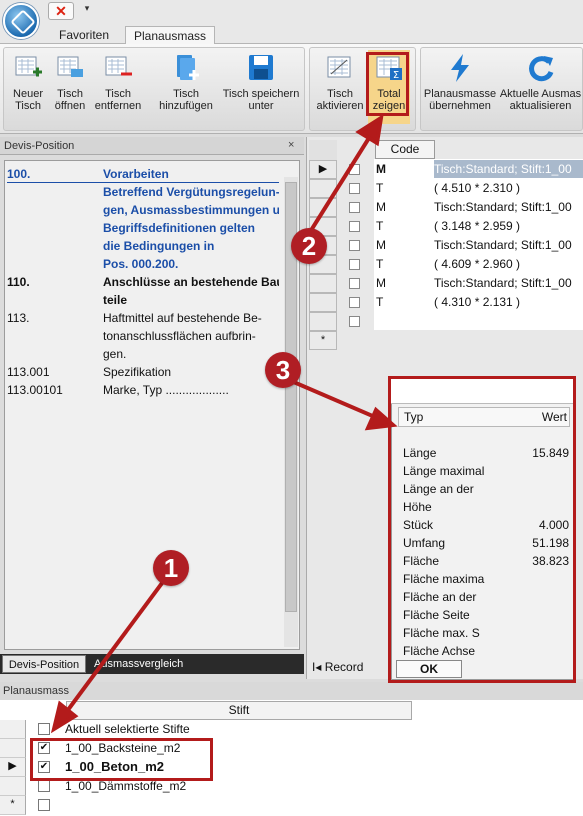  What do you see at coordinates (283, 370) in the screenshot?
I see `marker-3: 3` at bounding box center [283, 370].